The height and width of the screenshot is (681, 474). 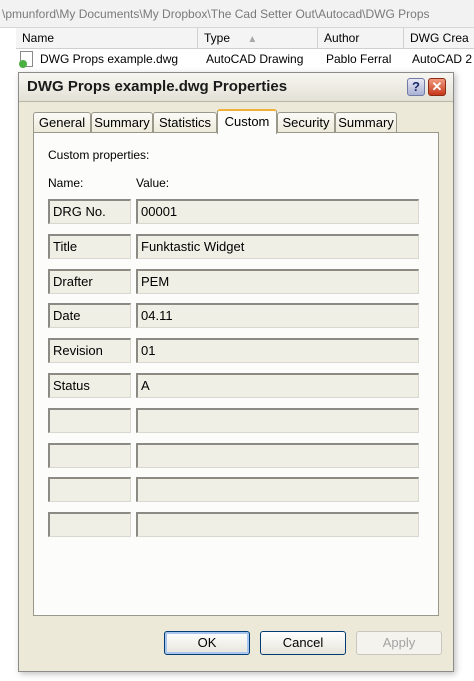 What do you see at coordinates (277, 350) in the screenshot?
I see `property-value-field: 01` at bounding box center [277, 350].